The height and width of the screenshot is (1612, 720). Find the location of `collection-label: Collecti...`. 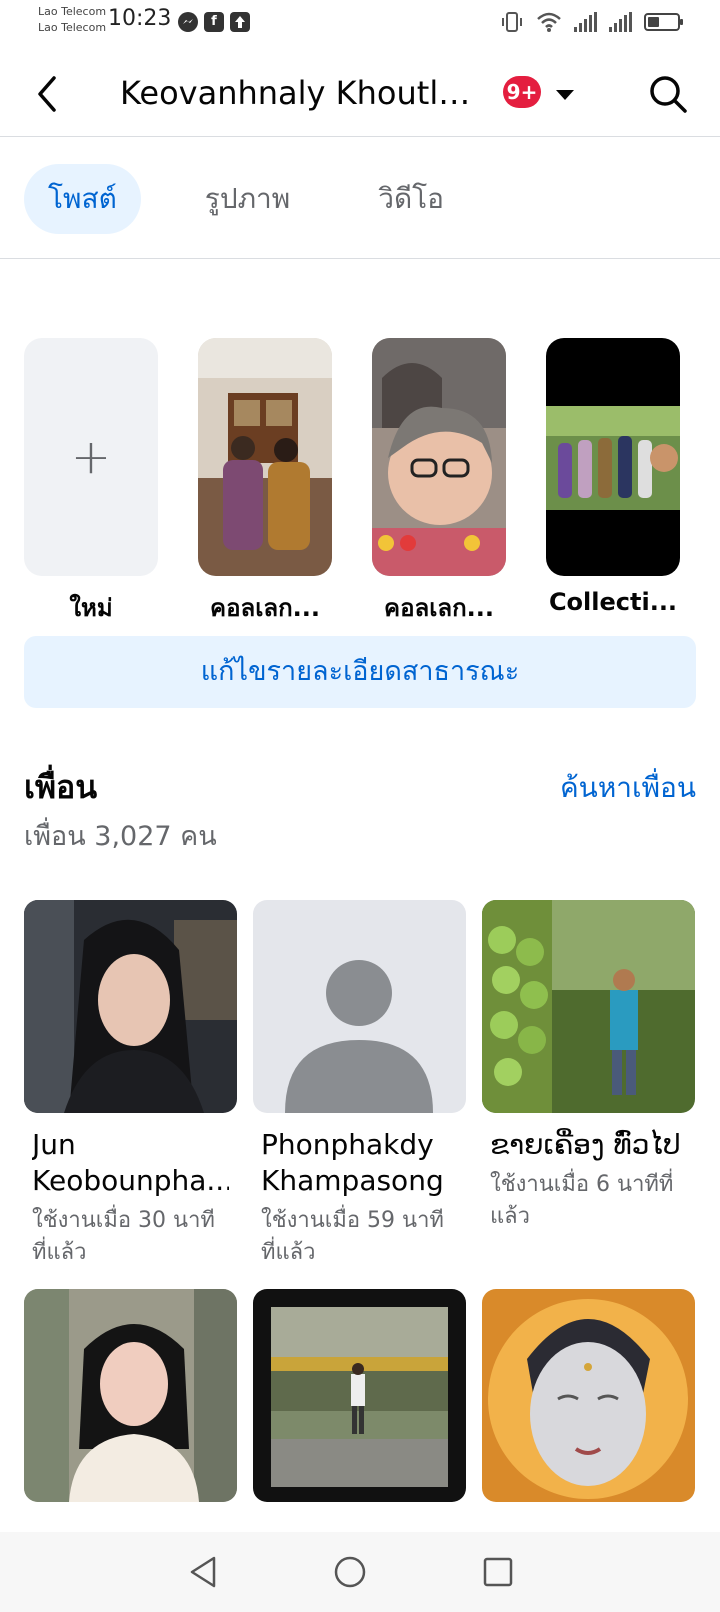

collection-label: Collecti... is located at coordinates (613, 602).